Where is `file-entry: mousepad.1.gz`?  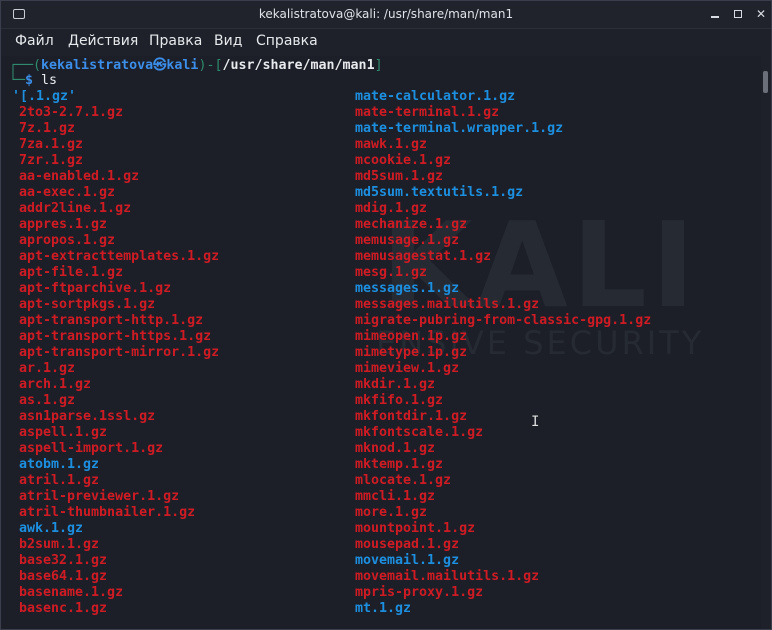 file-entry: mousepad.1.gz is located at coordinates (407, 544).